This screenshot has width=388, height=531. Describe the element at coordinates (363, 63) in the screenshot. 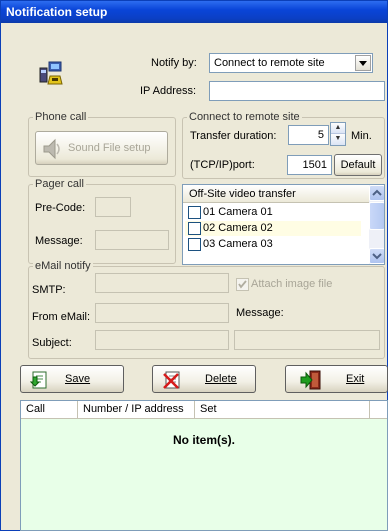

I see `chevron-down-icon` at that location.